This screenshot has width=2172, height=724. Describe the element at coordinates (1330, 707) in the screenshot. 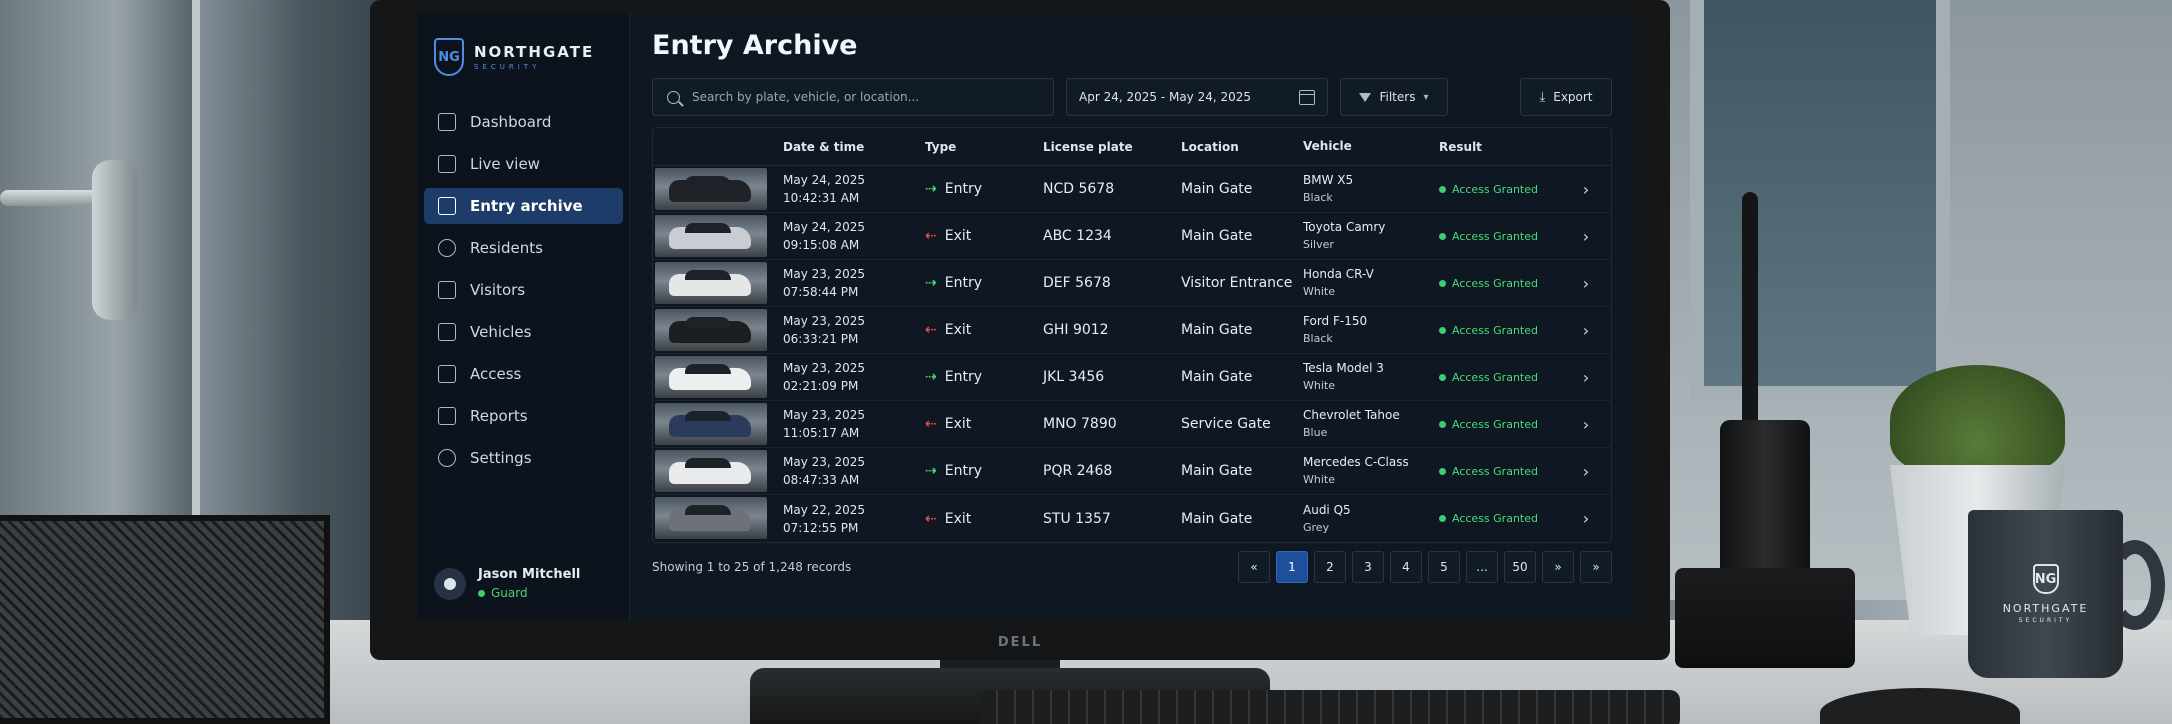

I see `keyboard` at that location.